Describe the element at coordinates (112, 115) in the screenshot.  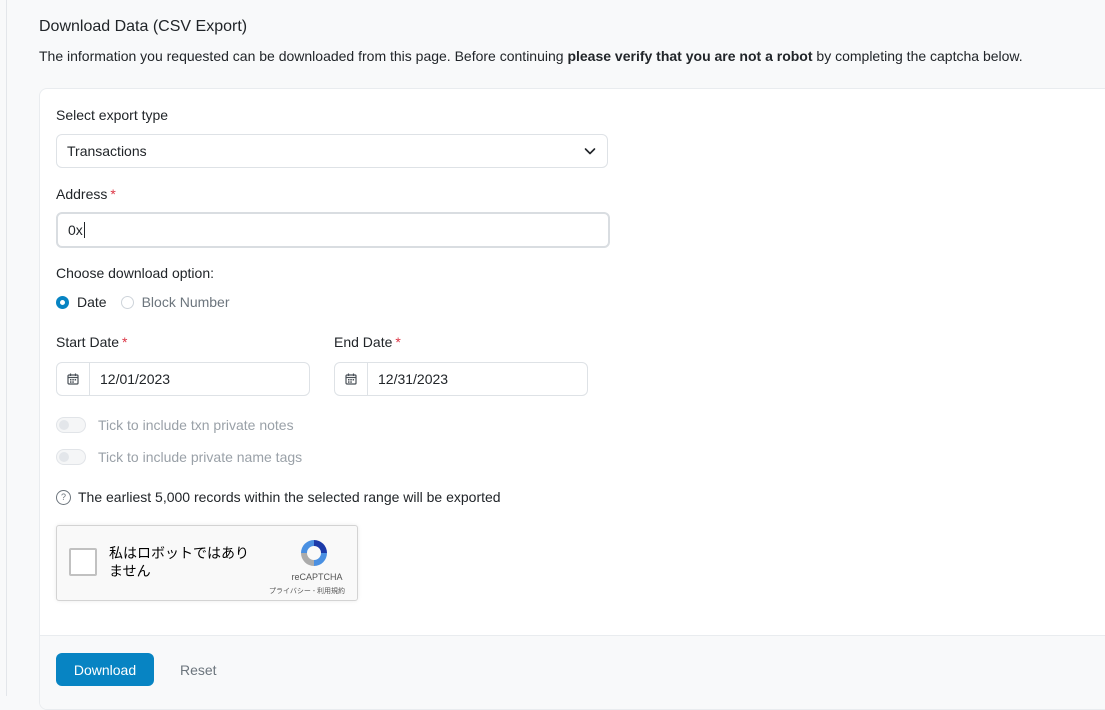
I see `export-type-label: Select export type` at that location.